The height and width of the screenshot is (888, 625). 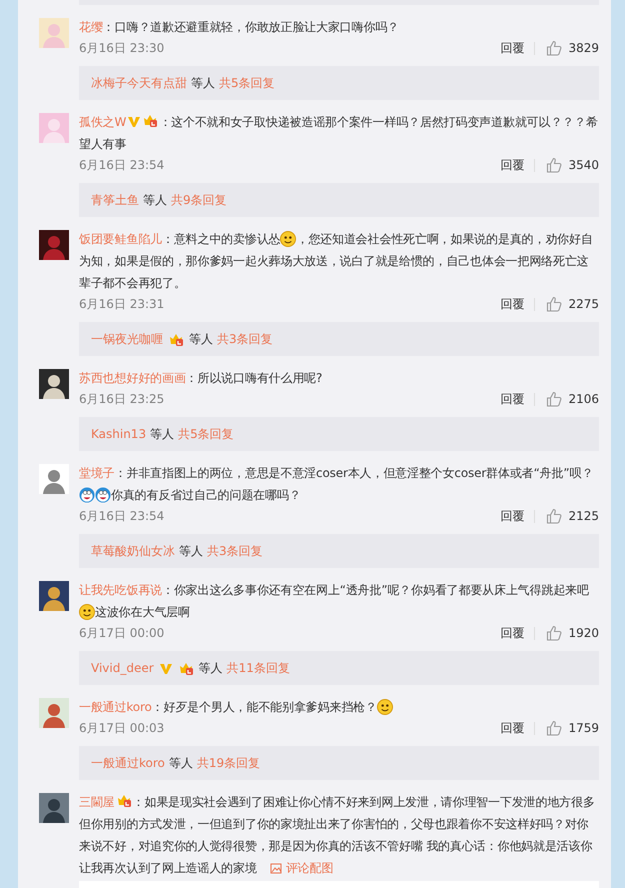 What do you see at coordinates (572, 633) in the screenshot?
I see `like-button: 1920` at bounding box center [572, 633].